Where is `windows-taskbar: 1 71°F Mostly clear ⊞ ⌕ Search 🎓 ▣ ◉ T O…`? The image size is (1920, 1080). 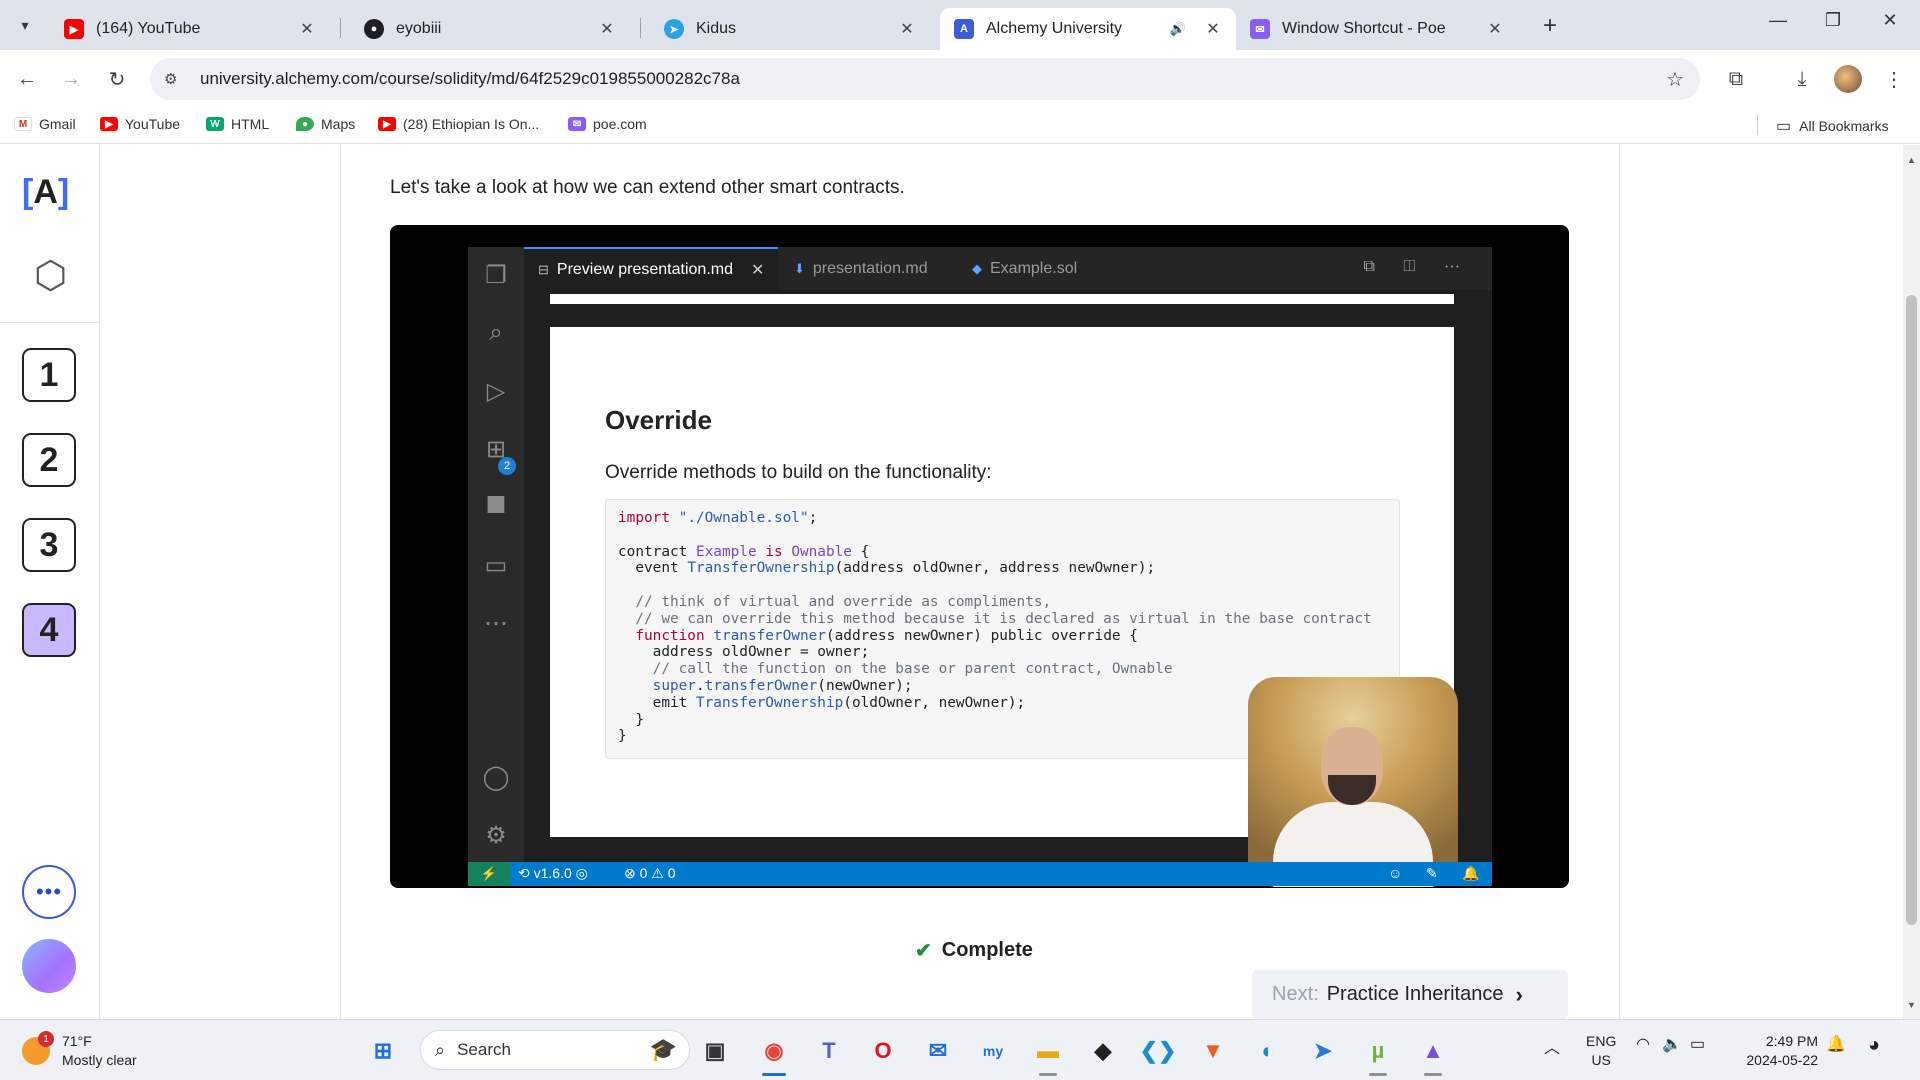
windows-taskbar: 1 71°F Mostly clear ⊞ ⌕ Search 🎓 ▣ ◉ T O… is located at coordinates (960, 1049).